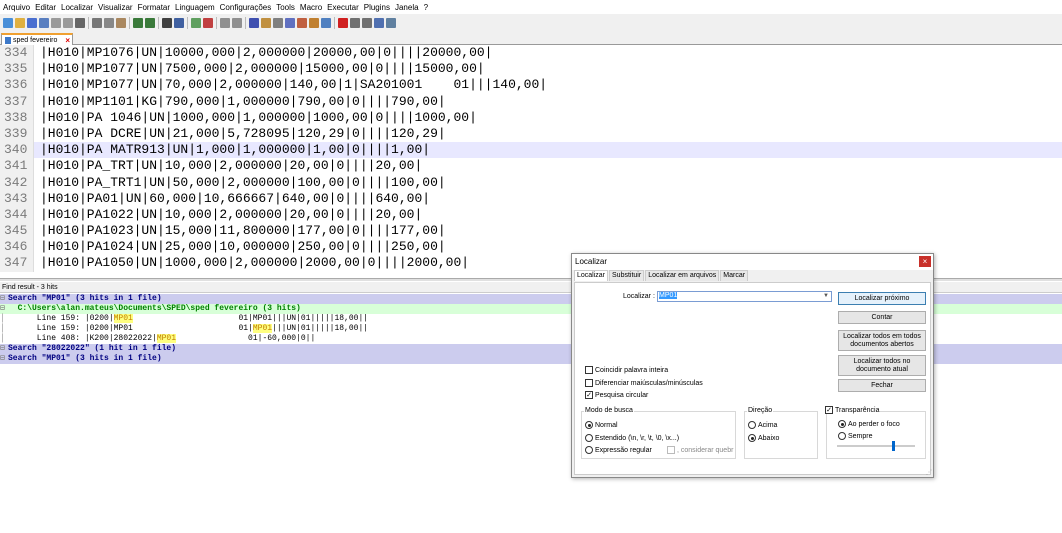  I want to click on transparency-always-radio: Sempre, so click(855, 436).